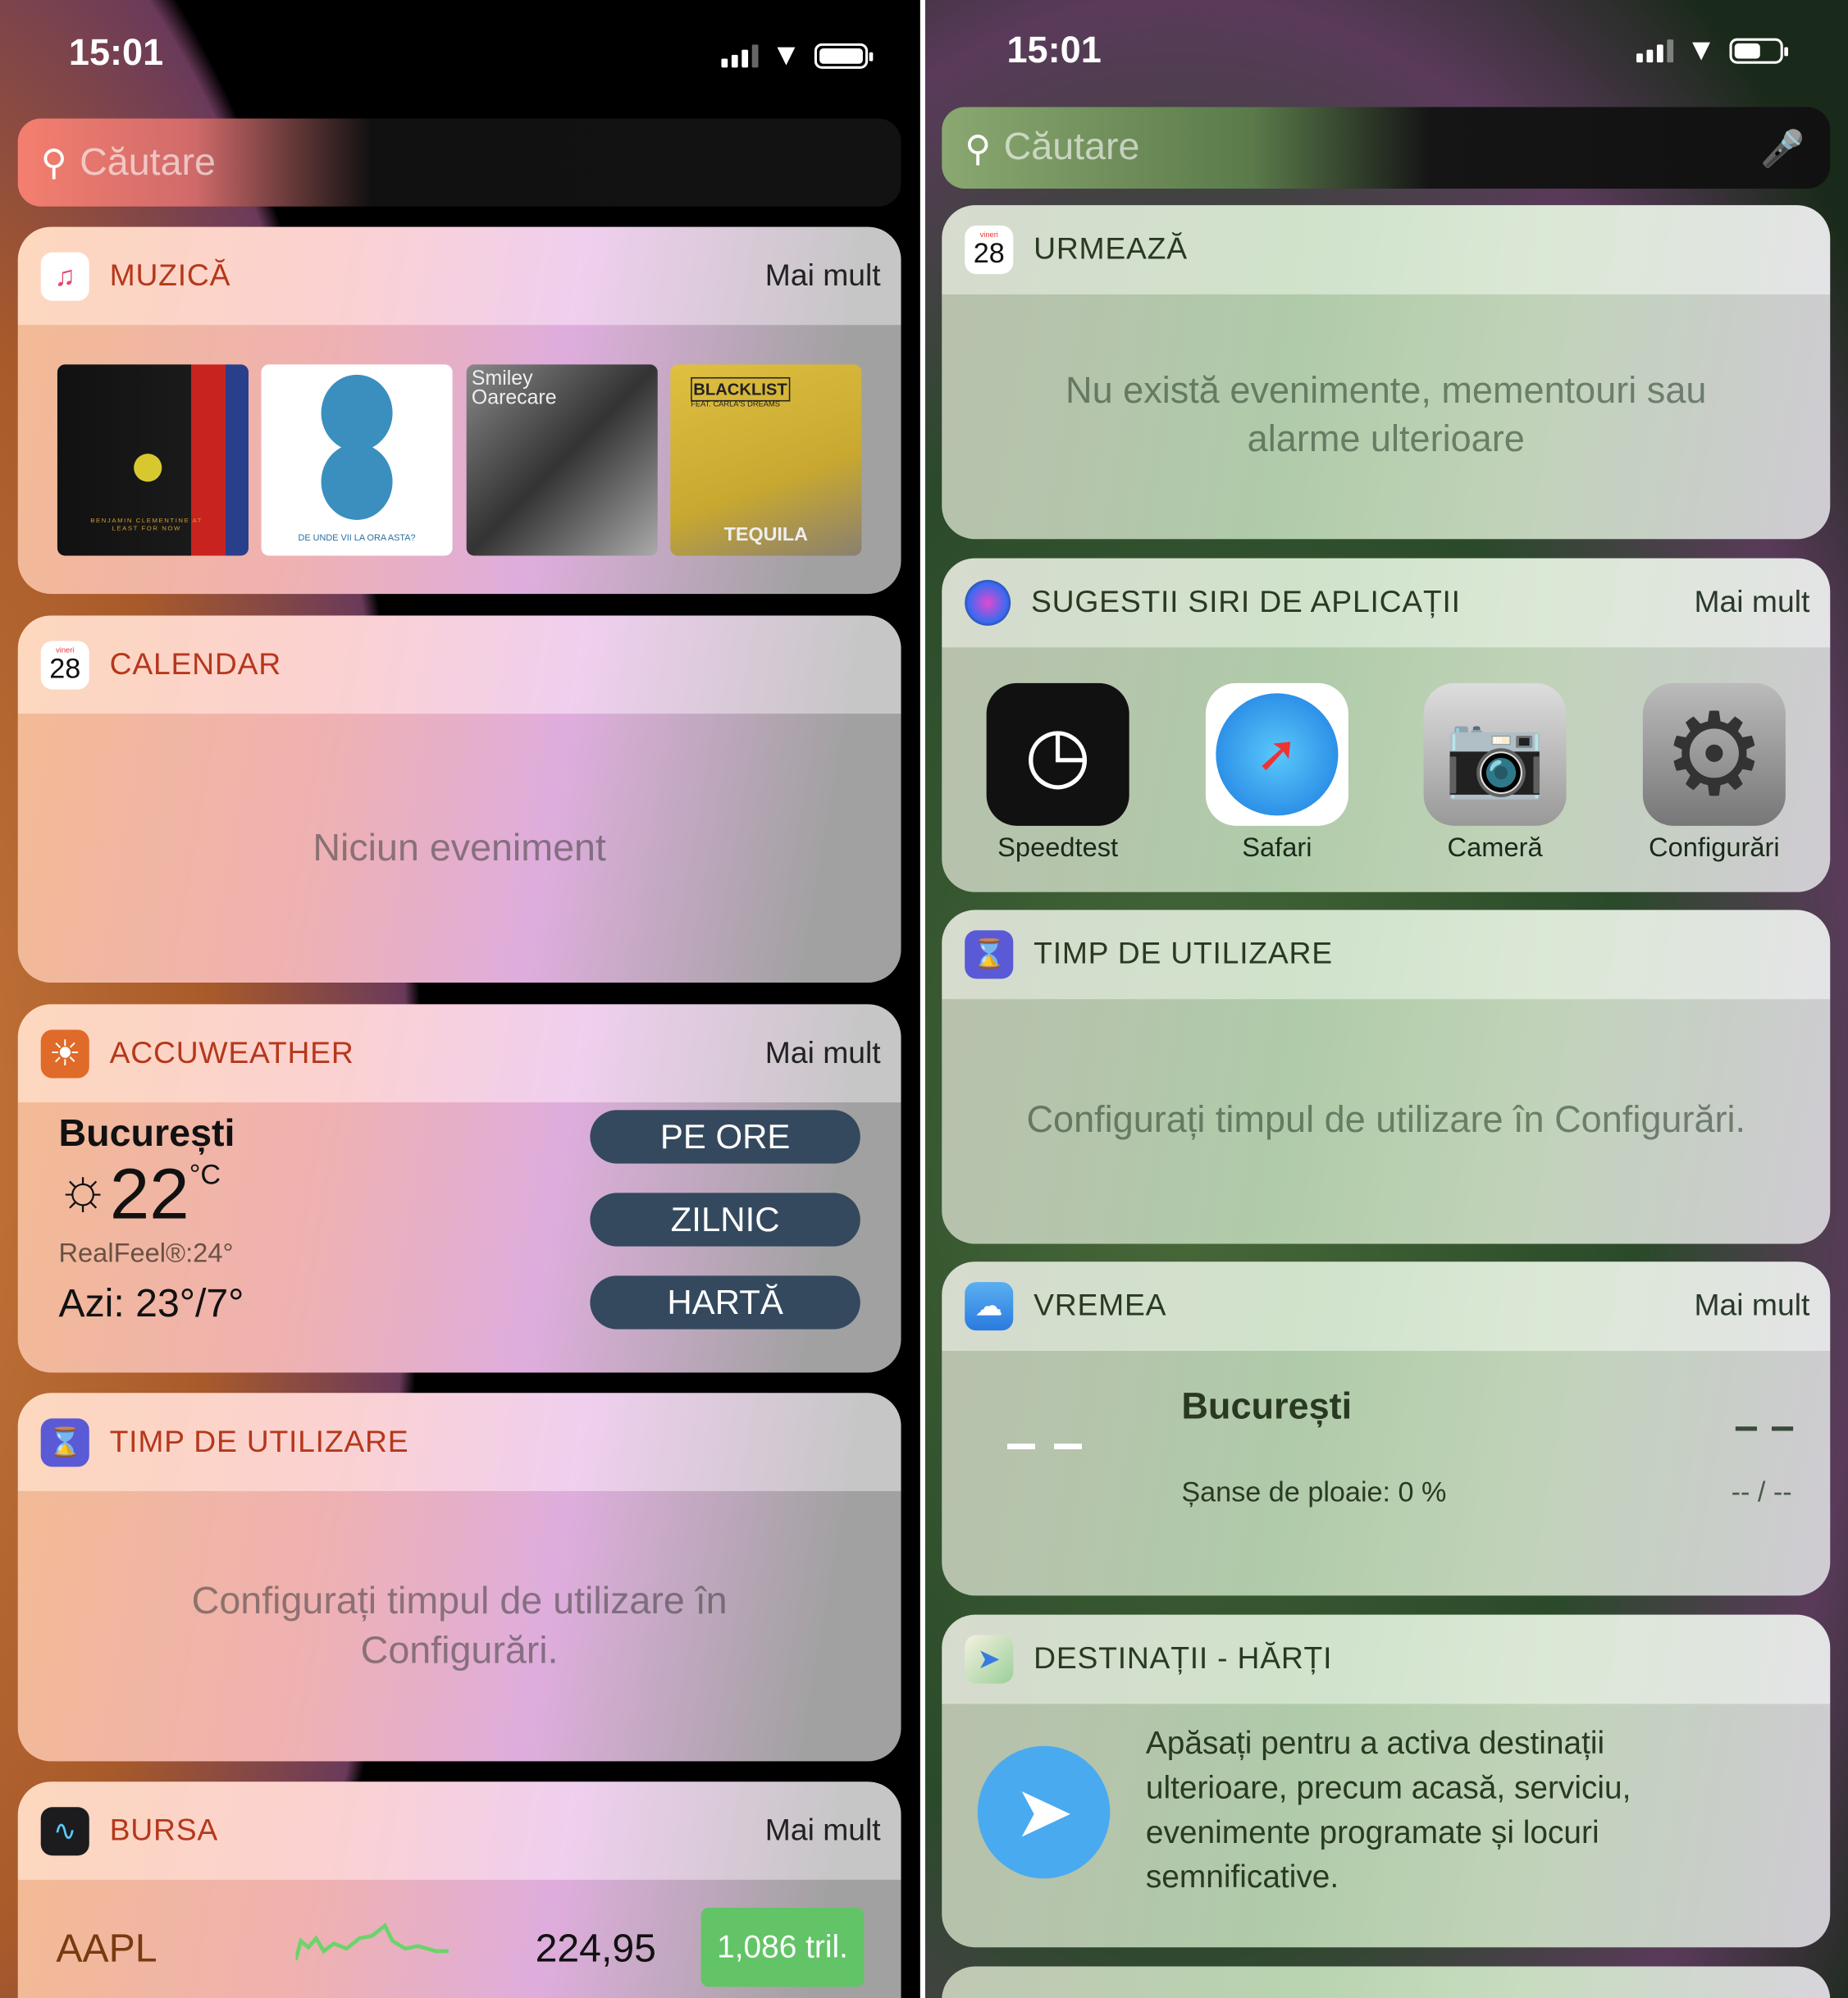 This screenshot has width=1848, height=1998. What do you see at coordinates (1764, 1427) in the screenshot?
I see `condition-placeholder: – –` at bounding box center [1764, 1427].